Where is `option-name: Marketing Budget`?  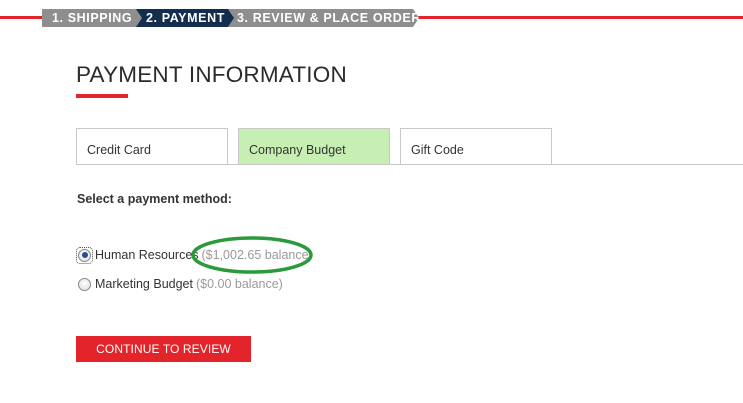 option-name: Marketing Budget is located at coordinates (144, 284).